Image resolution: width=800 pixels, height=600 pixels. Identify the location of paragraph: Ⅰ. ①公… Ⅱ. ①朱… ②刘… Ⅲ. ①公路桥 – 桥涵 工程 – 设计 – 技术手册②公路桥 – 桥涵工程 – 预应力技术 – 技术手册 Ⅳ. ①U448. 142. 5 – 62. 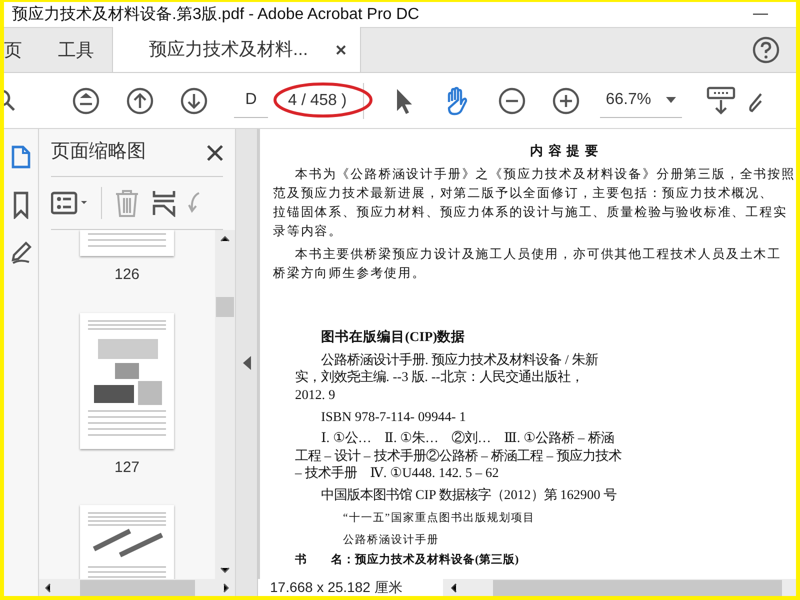
(459, 455).